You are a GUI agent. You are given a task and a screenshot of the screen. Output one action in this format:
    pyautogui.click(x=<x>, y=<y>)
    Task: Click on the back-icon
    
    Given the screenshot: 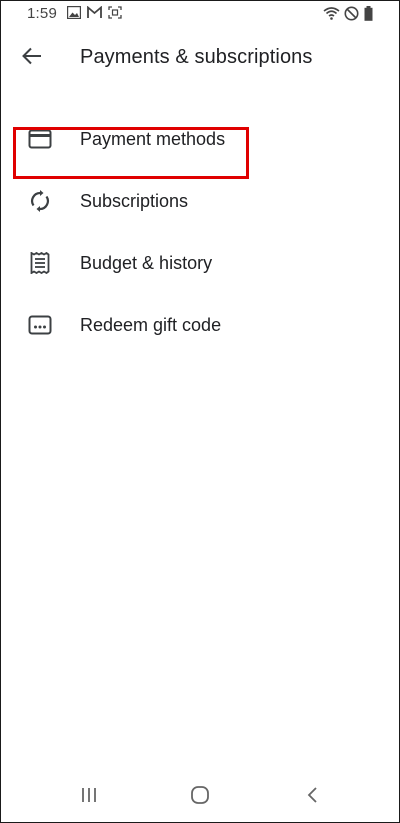 What is the action you would take?
    pyautogui.click(x=313, y=797)
    